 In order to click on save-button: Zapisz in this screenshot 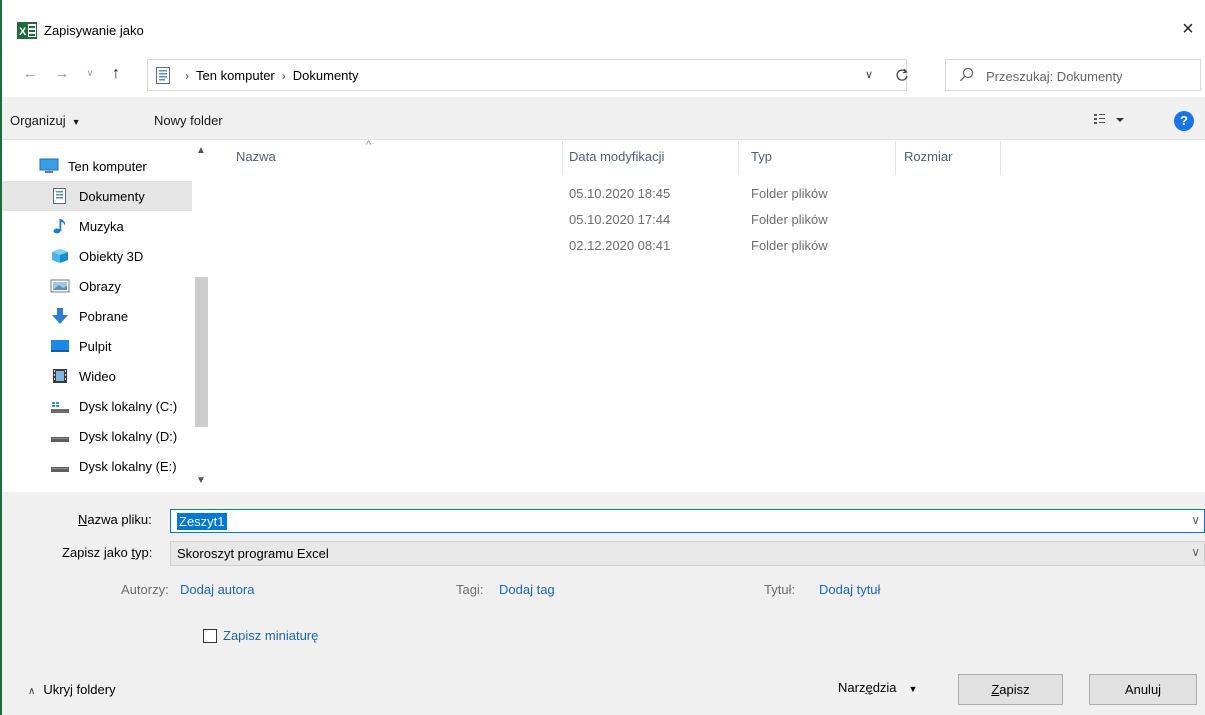, I will do `click(1010, 689)`.